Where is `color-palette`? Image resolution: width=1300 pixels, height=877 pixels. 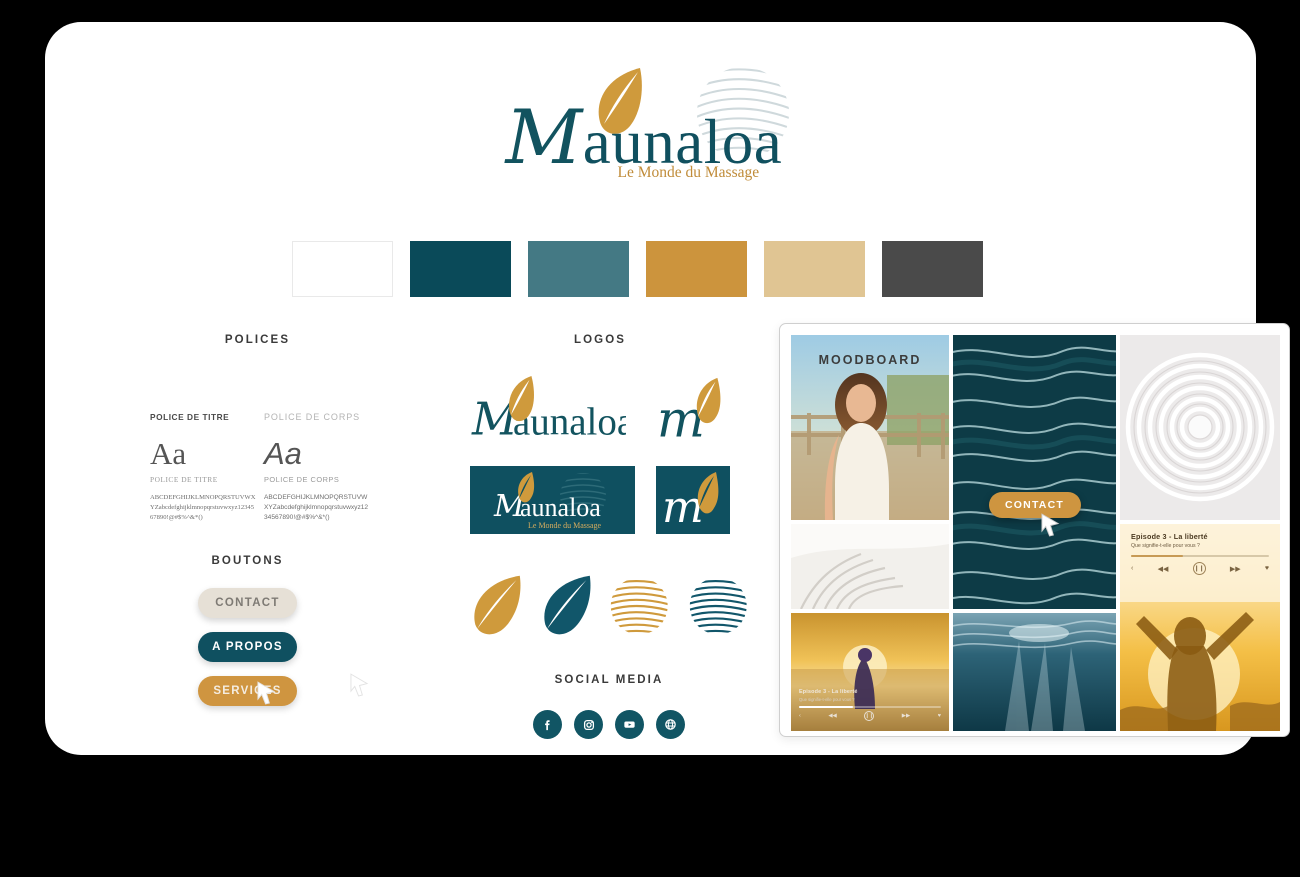
color-palette is located at coordinates (637, 269).